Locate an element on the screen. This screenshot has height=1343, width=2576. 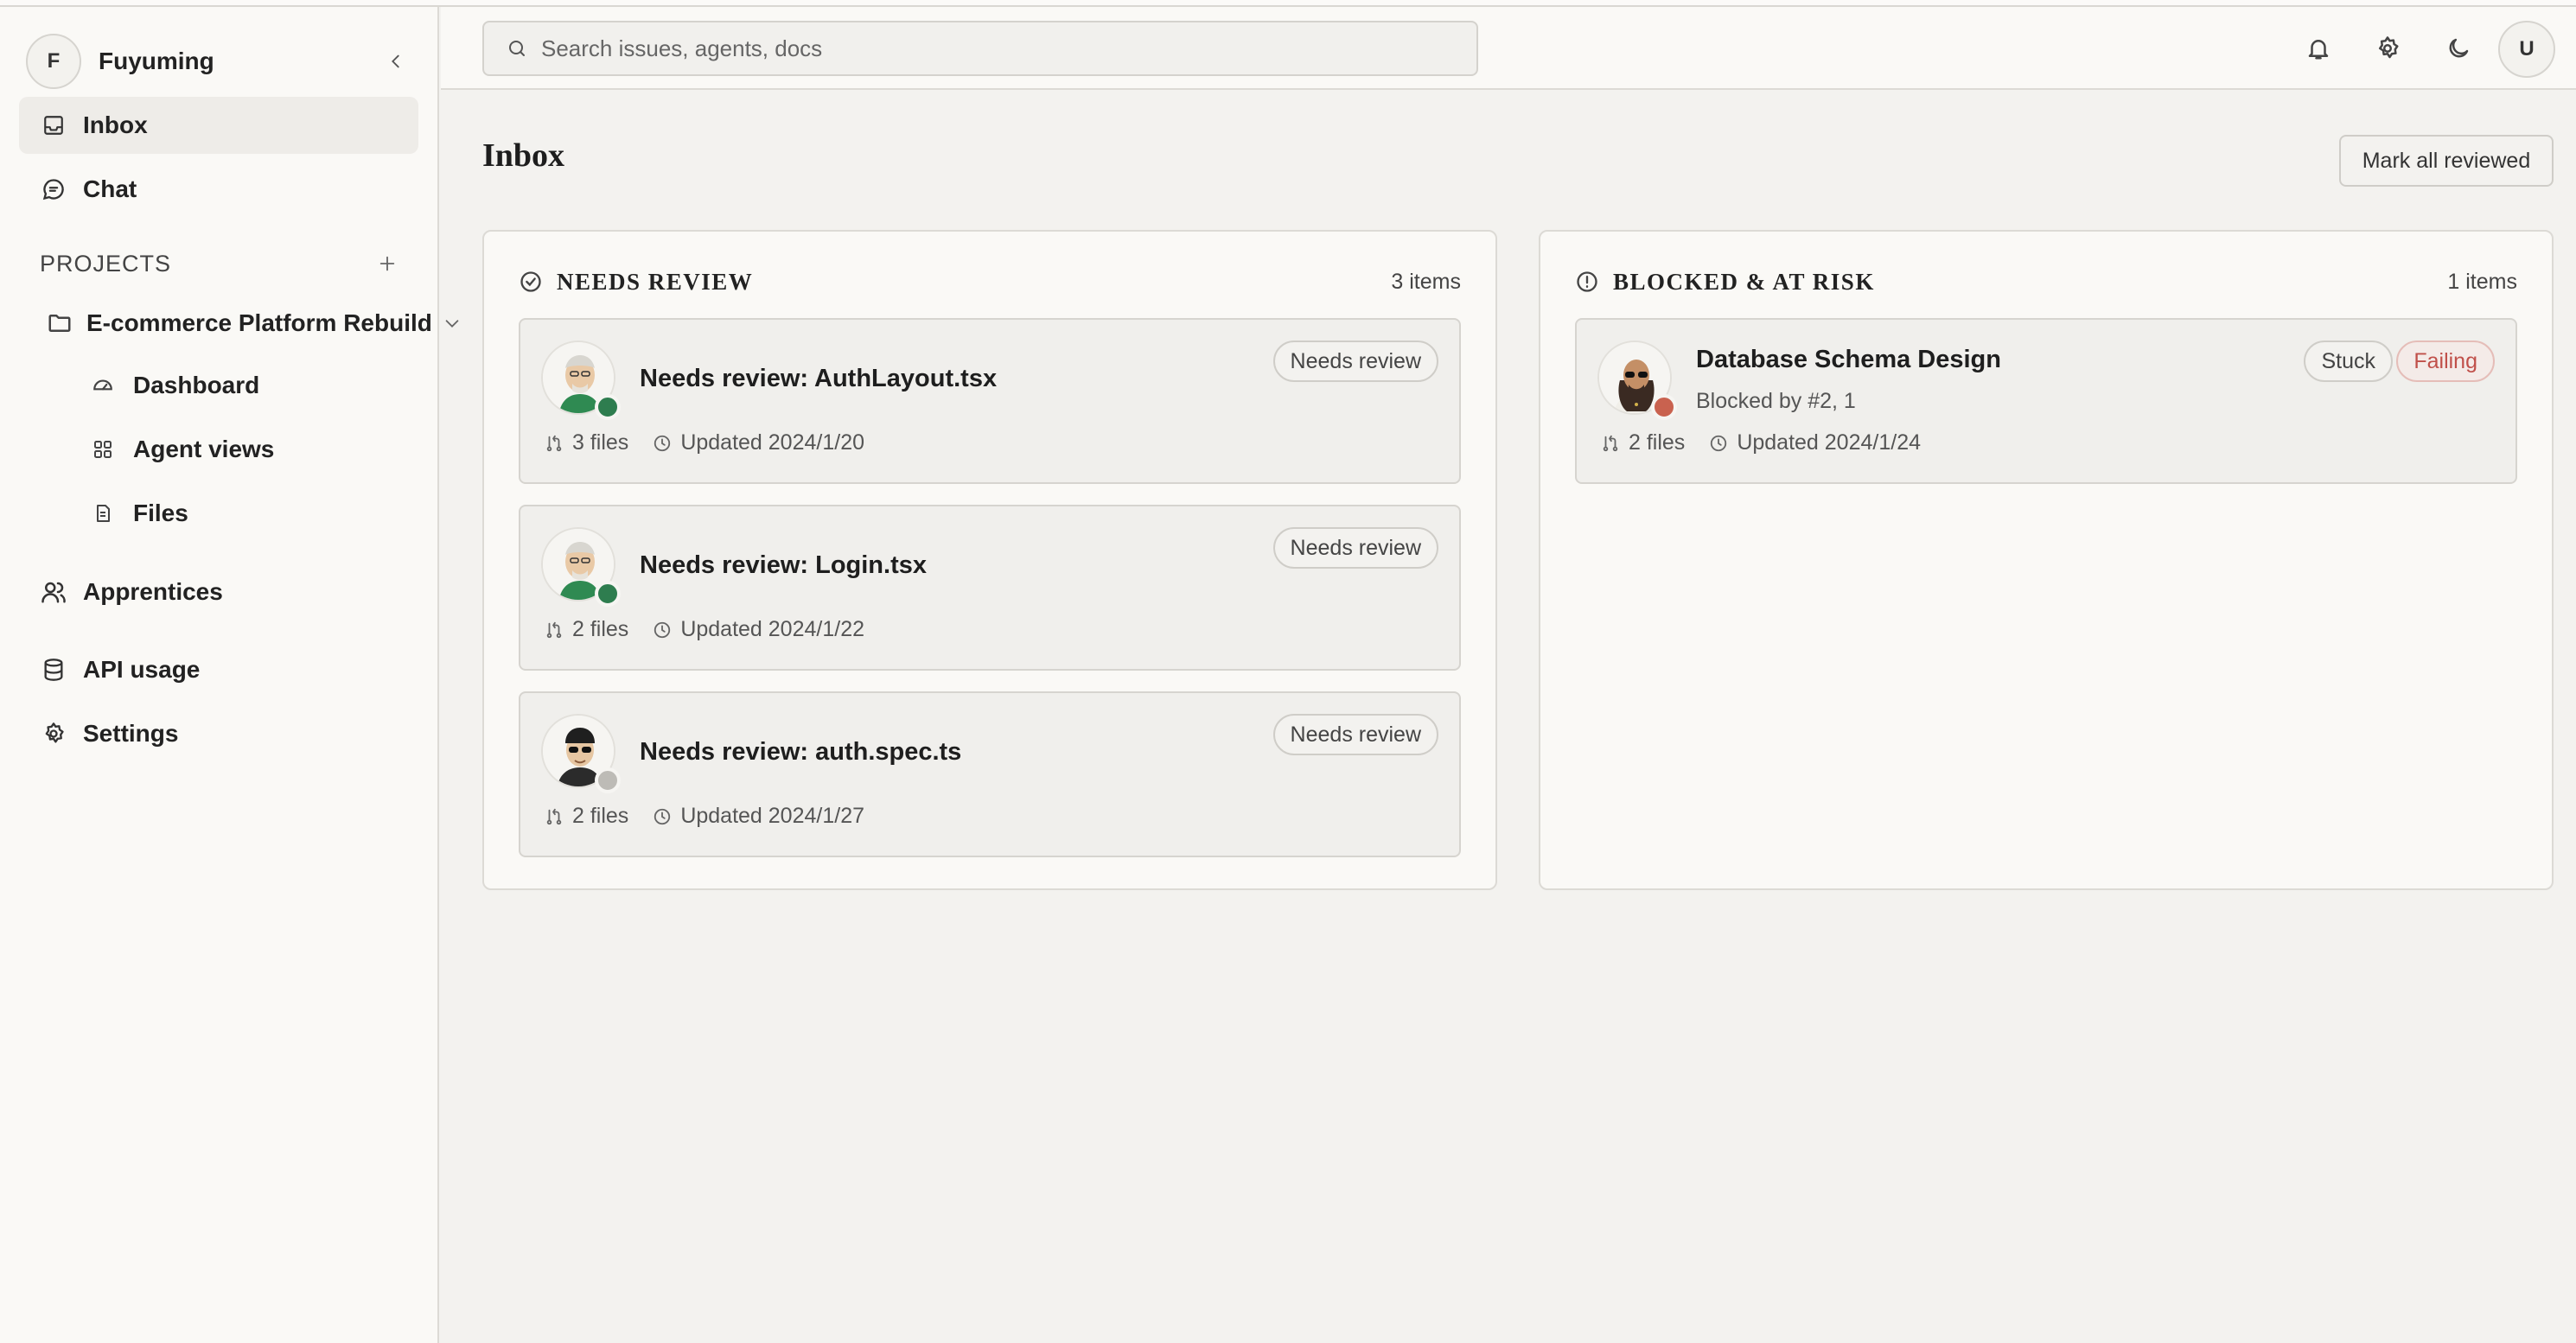
card-meta: 3 files Updated 2024/1/20 is located at coordinates (703, 442).